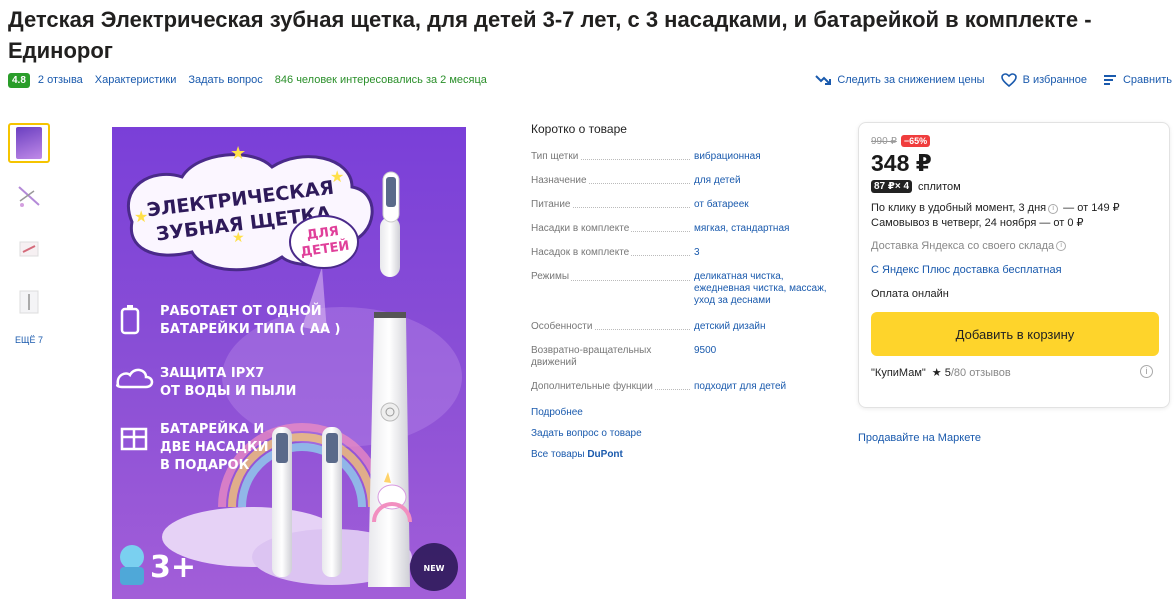 The image size is (1176, 610). What do you see at coordinates (559, 454) in the screenshot?
I see `all-goods-prefix: Все товары` at bounding box center [559, 454].